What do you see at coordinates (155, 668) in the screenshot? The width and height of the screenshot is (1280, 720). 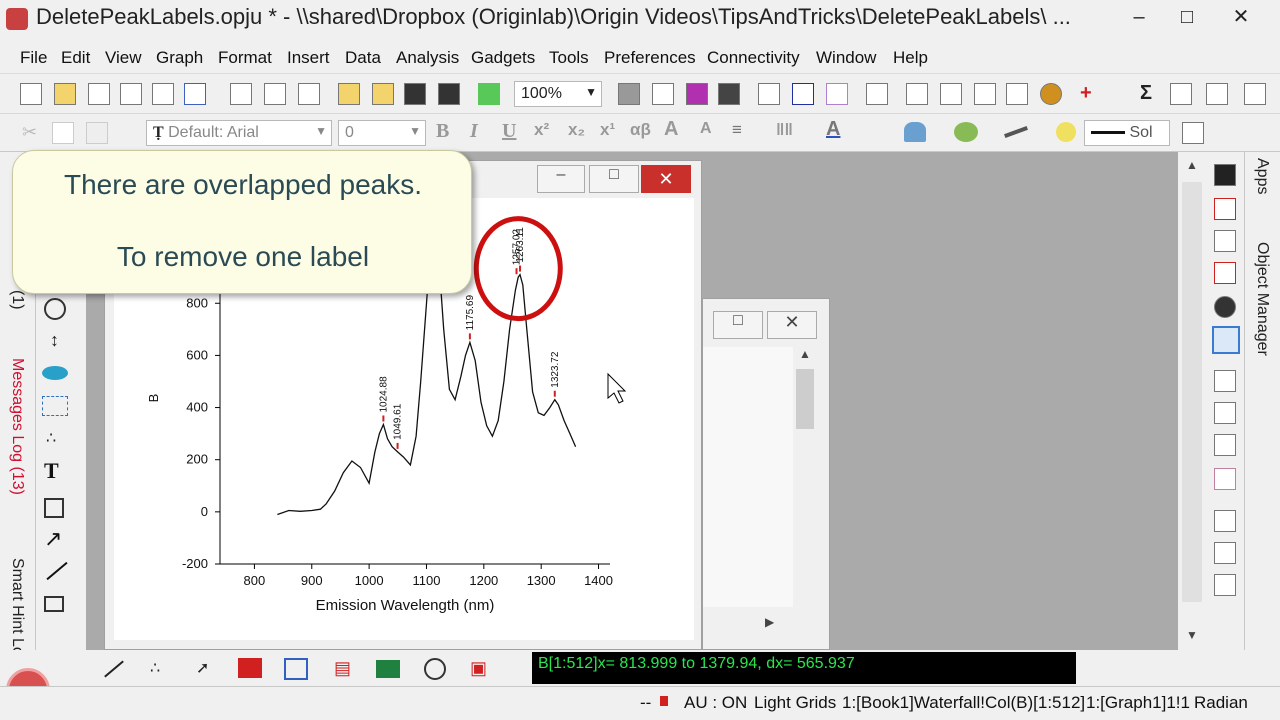 I see `scatter-plot-icon: ∴` at bounding box center [155, 668].